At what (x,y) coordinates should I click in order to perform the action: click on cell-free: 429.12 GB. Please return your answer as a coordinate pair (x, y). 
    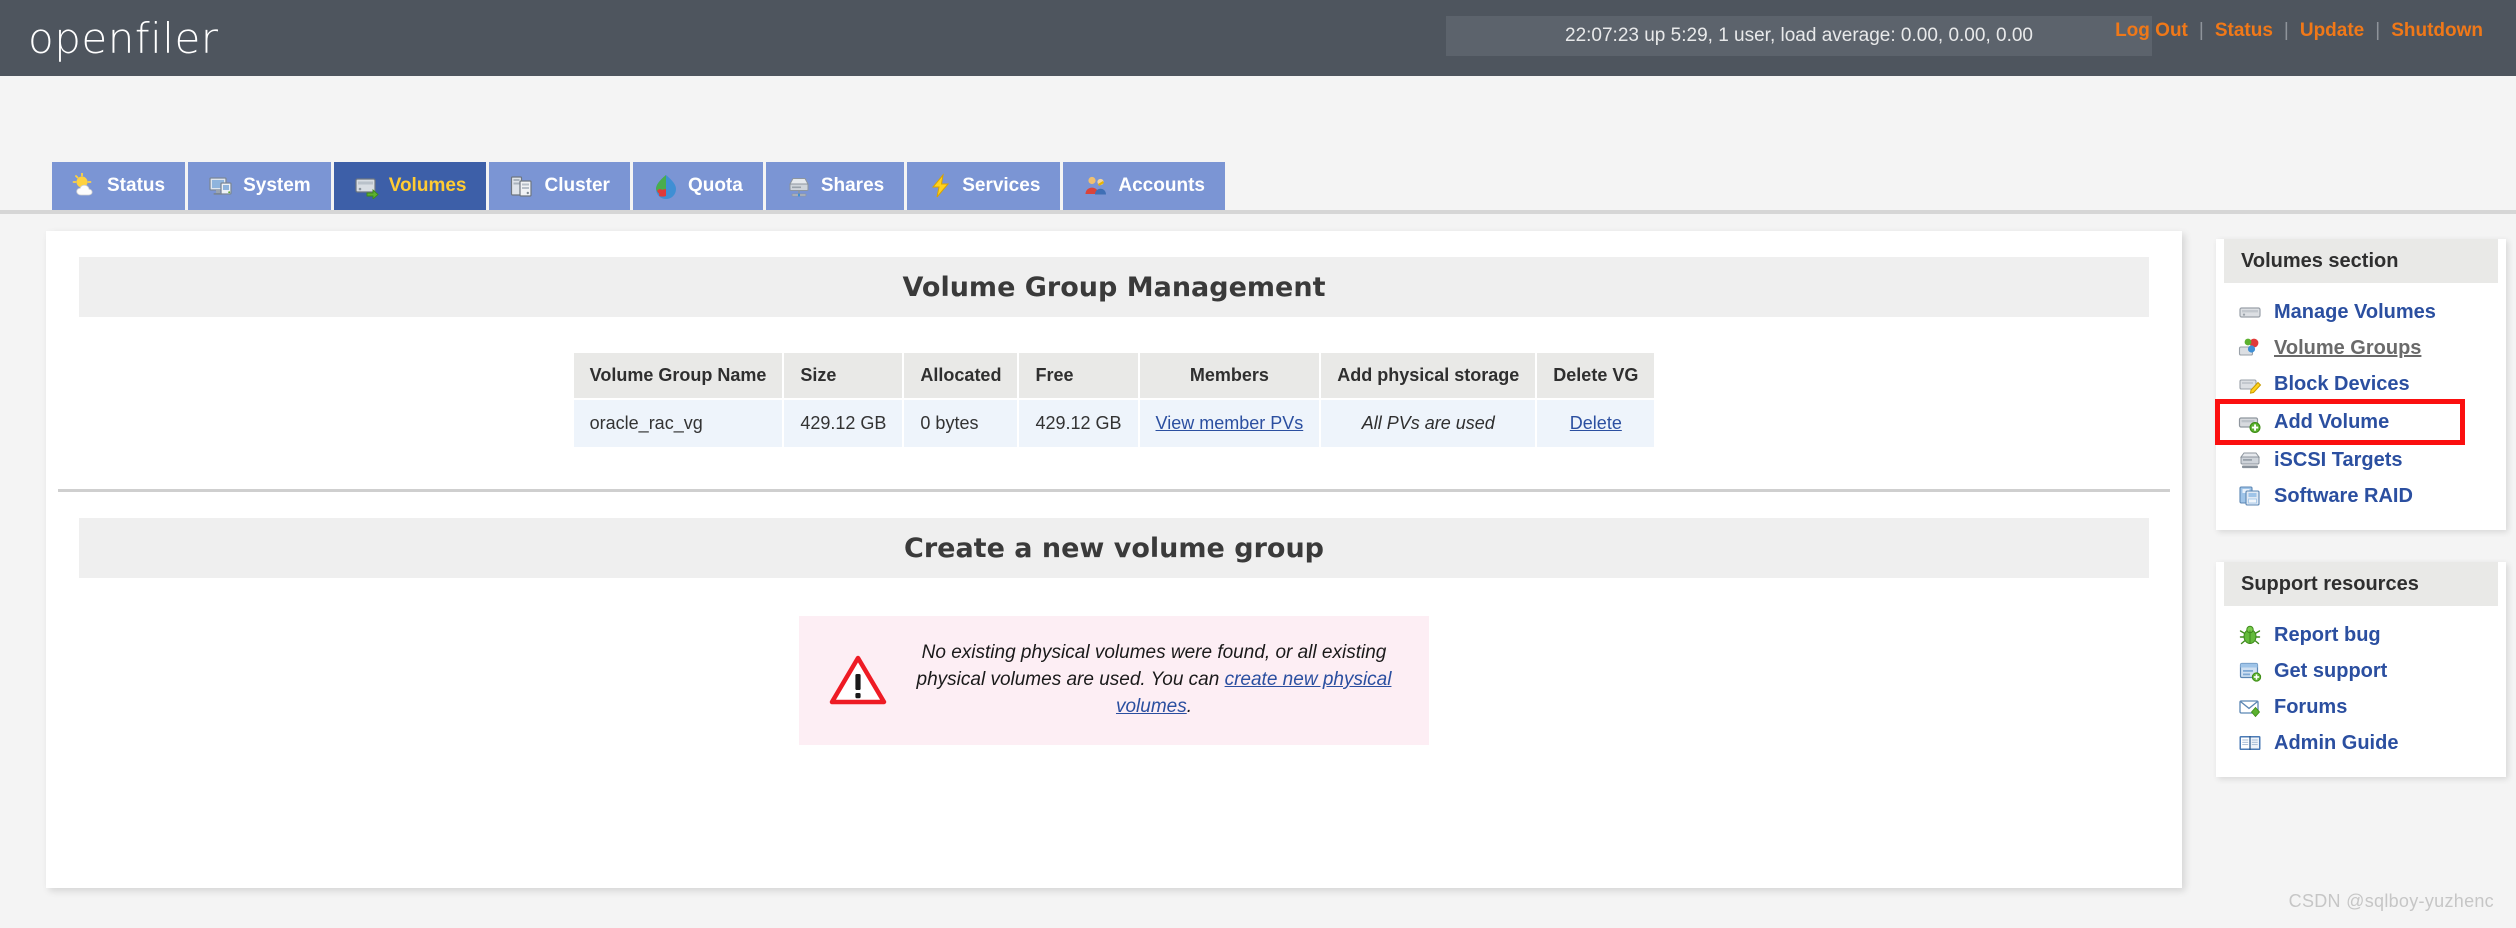
    Looking at the image, I should click on (1078, 423).